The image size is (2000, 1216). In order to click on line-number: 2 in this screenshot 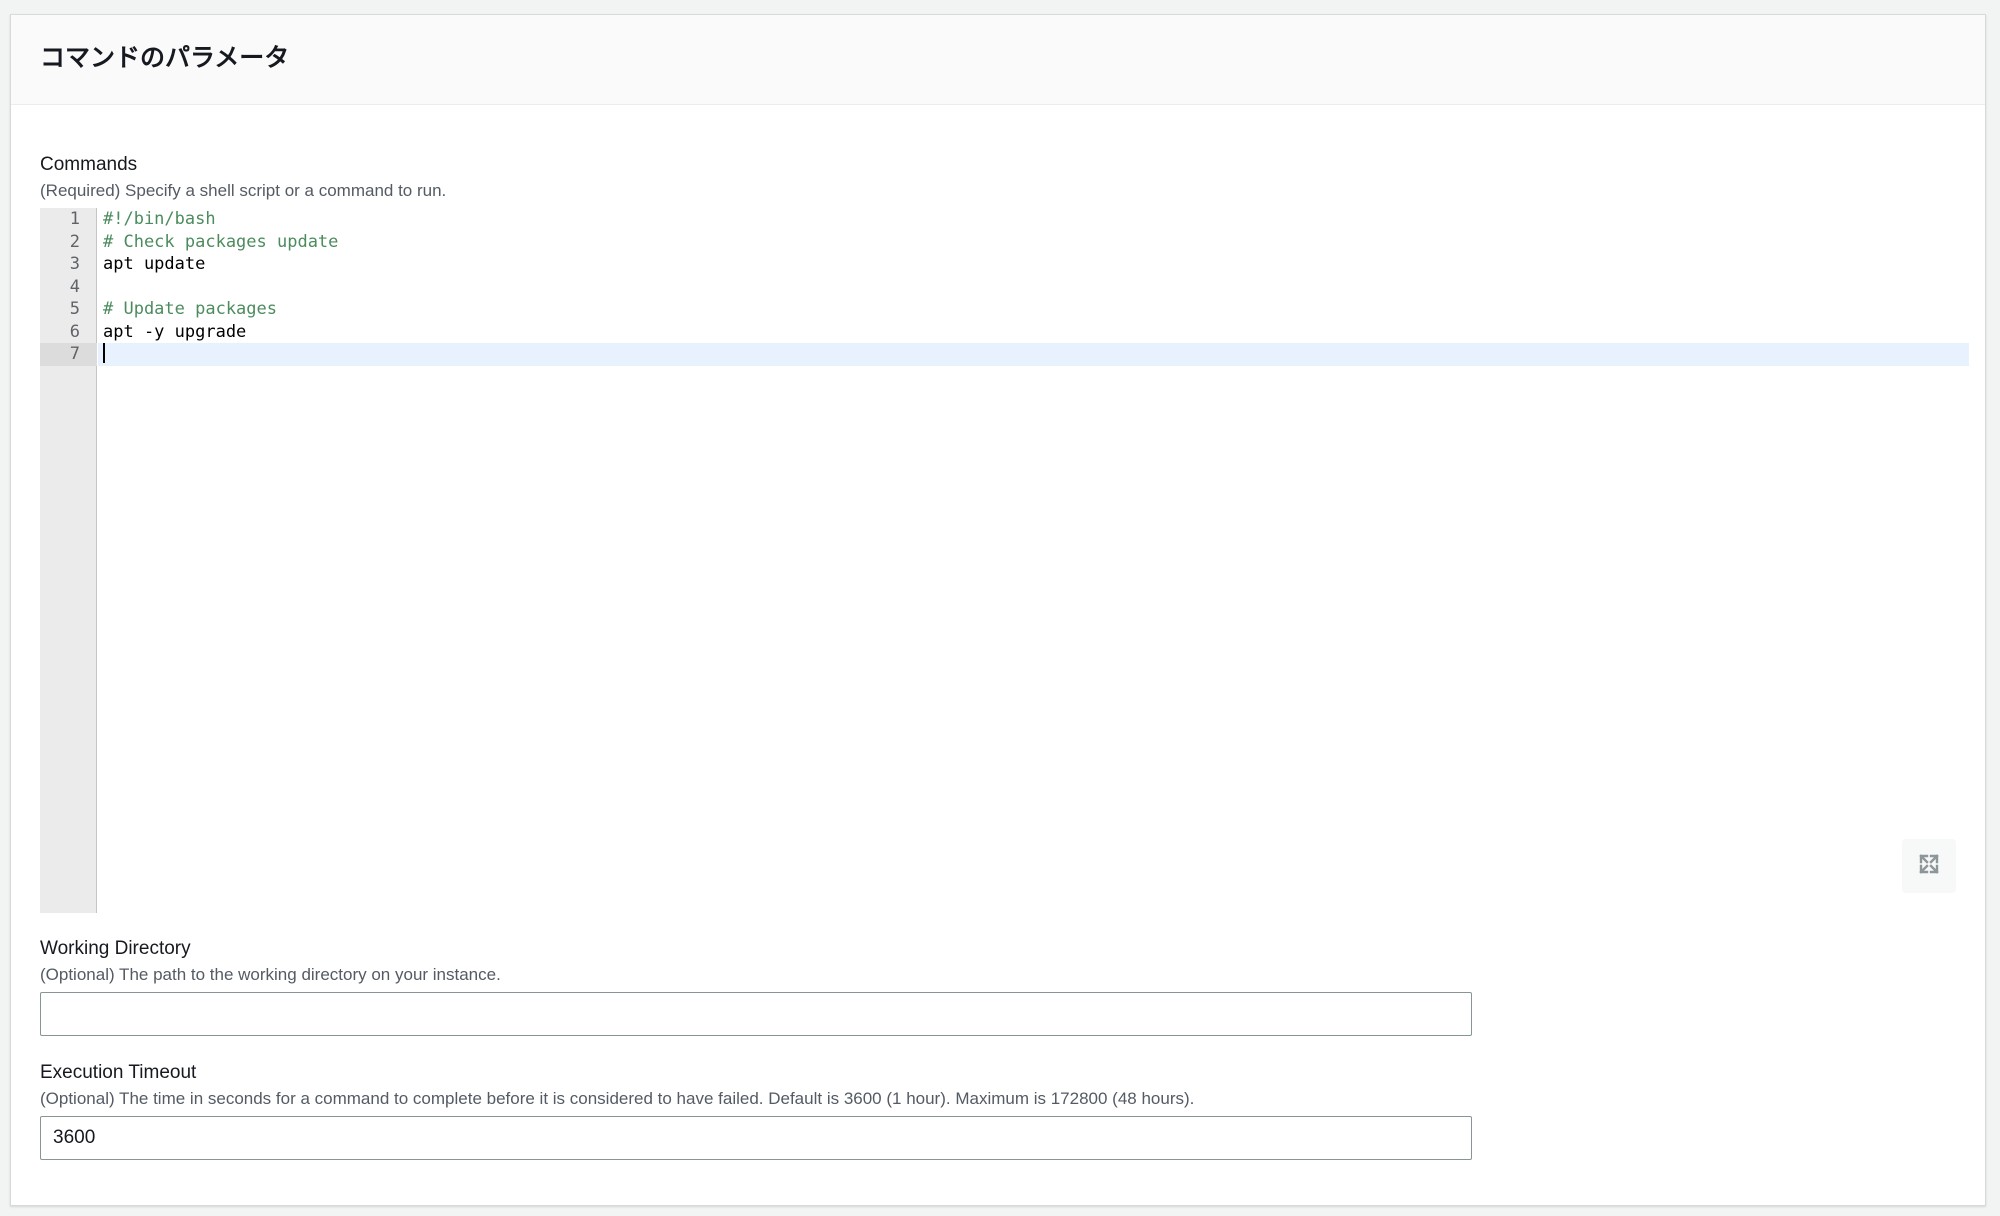, I will do `click(74, 241)`.